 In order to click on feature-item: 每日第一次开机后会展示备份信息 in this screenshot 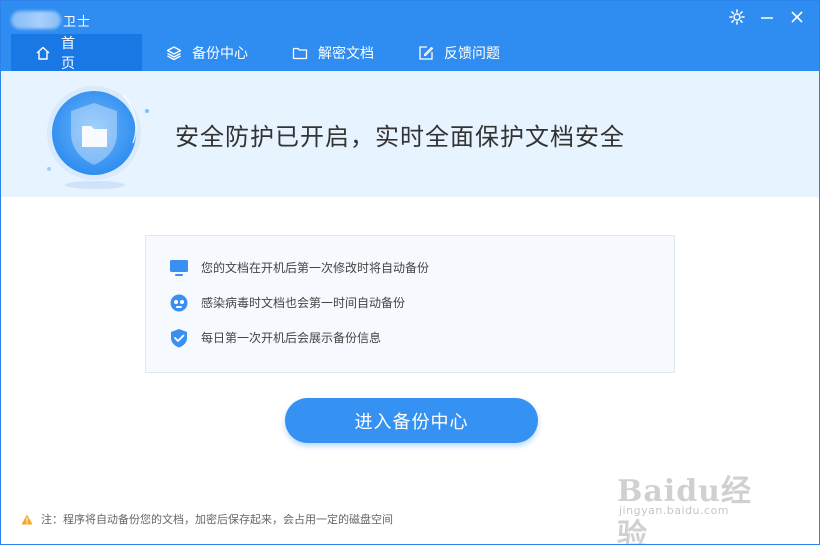, I will do `click(420, 337)`.